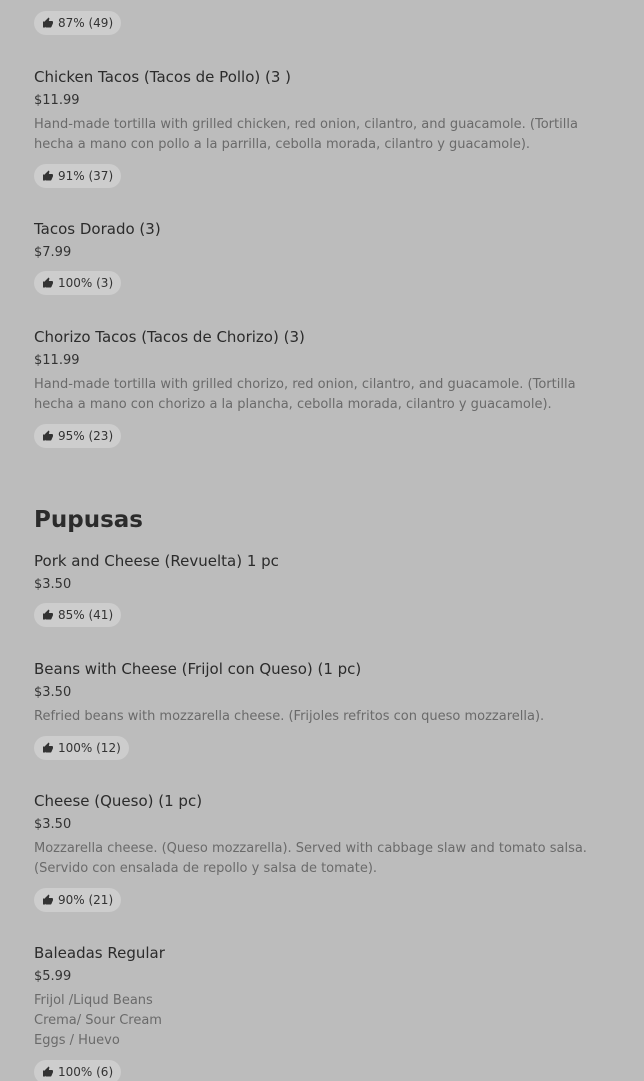 Image resolution: width=644 pixels, height=1081 pixels. What do you see at coordinates (98, 1020) in the screenshot?
I see `description-line: Crema/ Sour Cream` at bounding box center [98, 1020].